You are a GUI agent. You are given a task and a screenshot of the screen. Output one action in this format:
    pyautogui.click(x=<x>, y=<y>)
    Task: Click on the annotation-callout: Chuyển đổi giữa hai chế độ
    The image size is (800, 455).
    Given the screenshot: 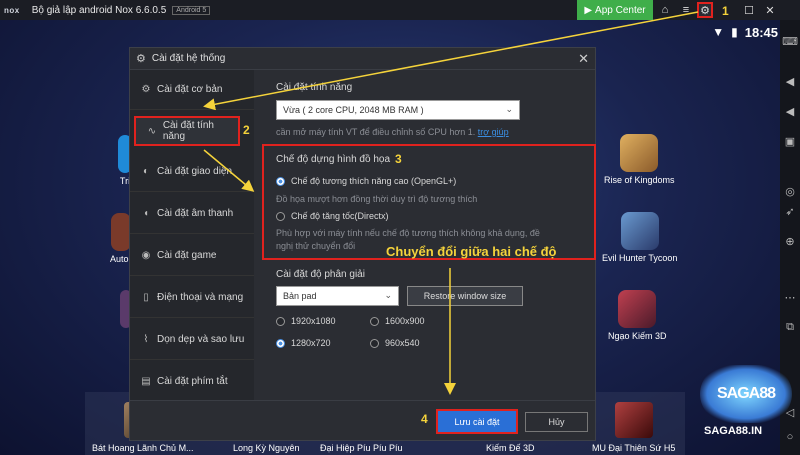 What is the action you would take?
    pyautogui.click(x=471, y=251)
    